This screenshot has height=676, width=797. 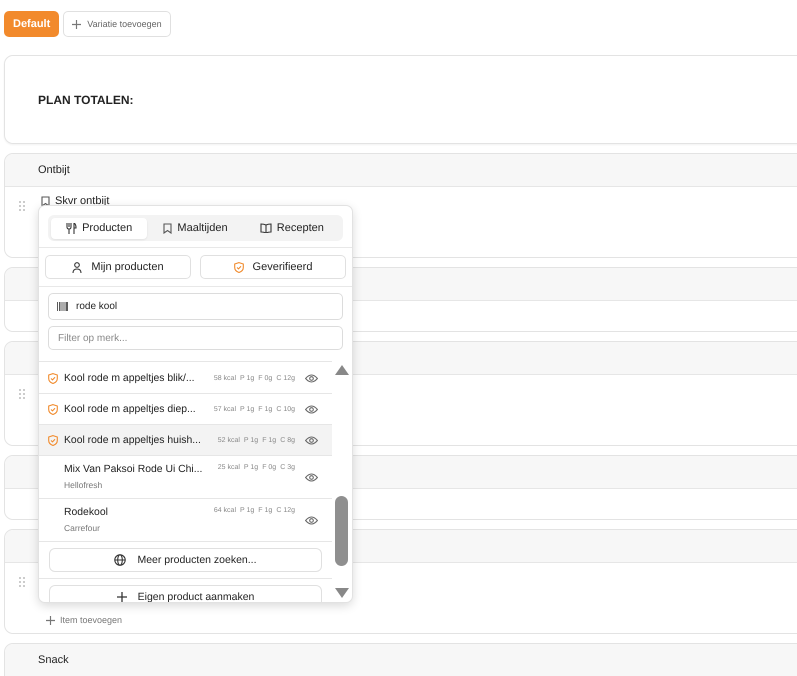 What do you see at coordinates (120, 560) in the screenshot?
I see `globe-icon` at bounding box center [120, 560].